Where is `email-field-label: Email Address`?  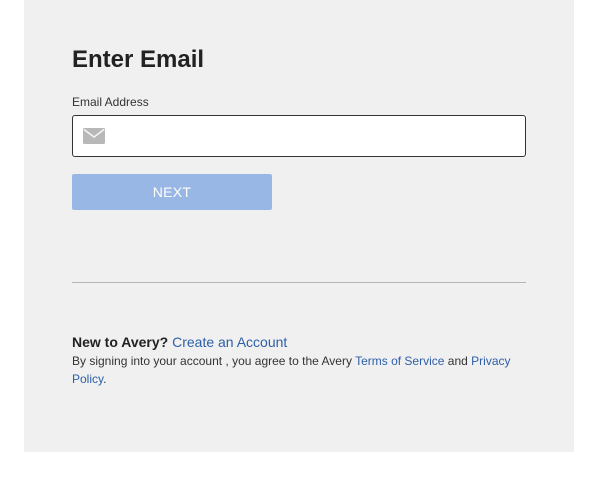
email-field-label: Email Address is located at coordinates (110, 102).